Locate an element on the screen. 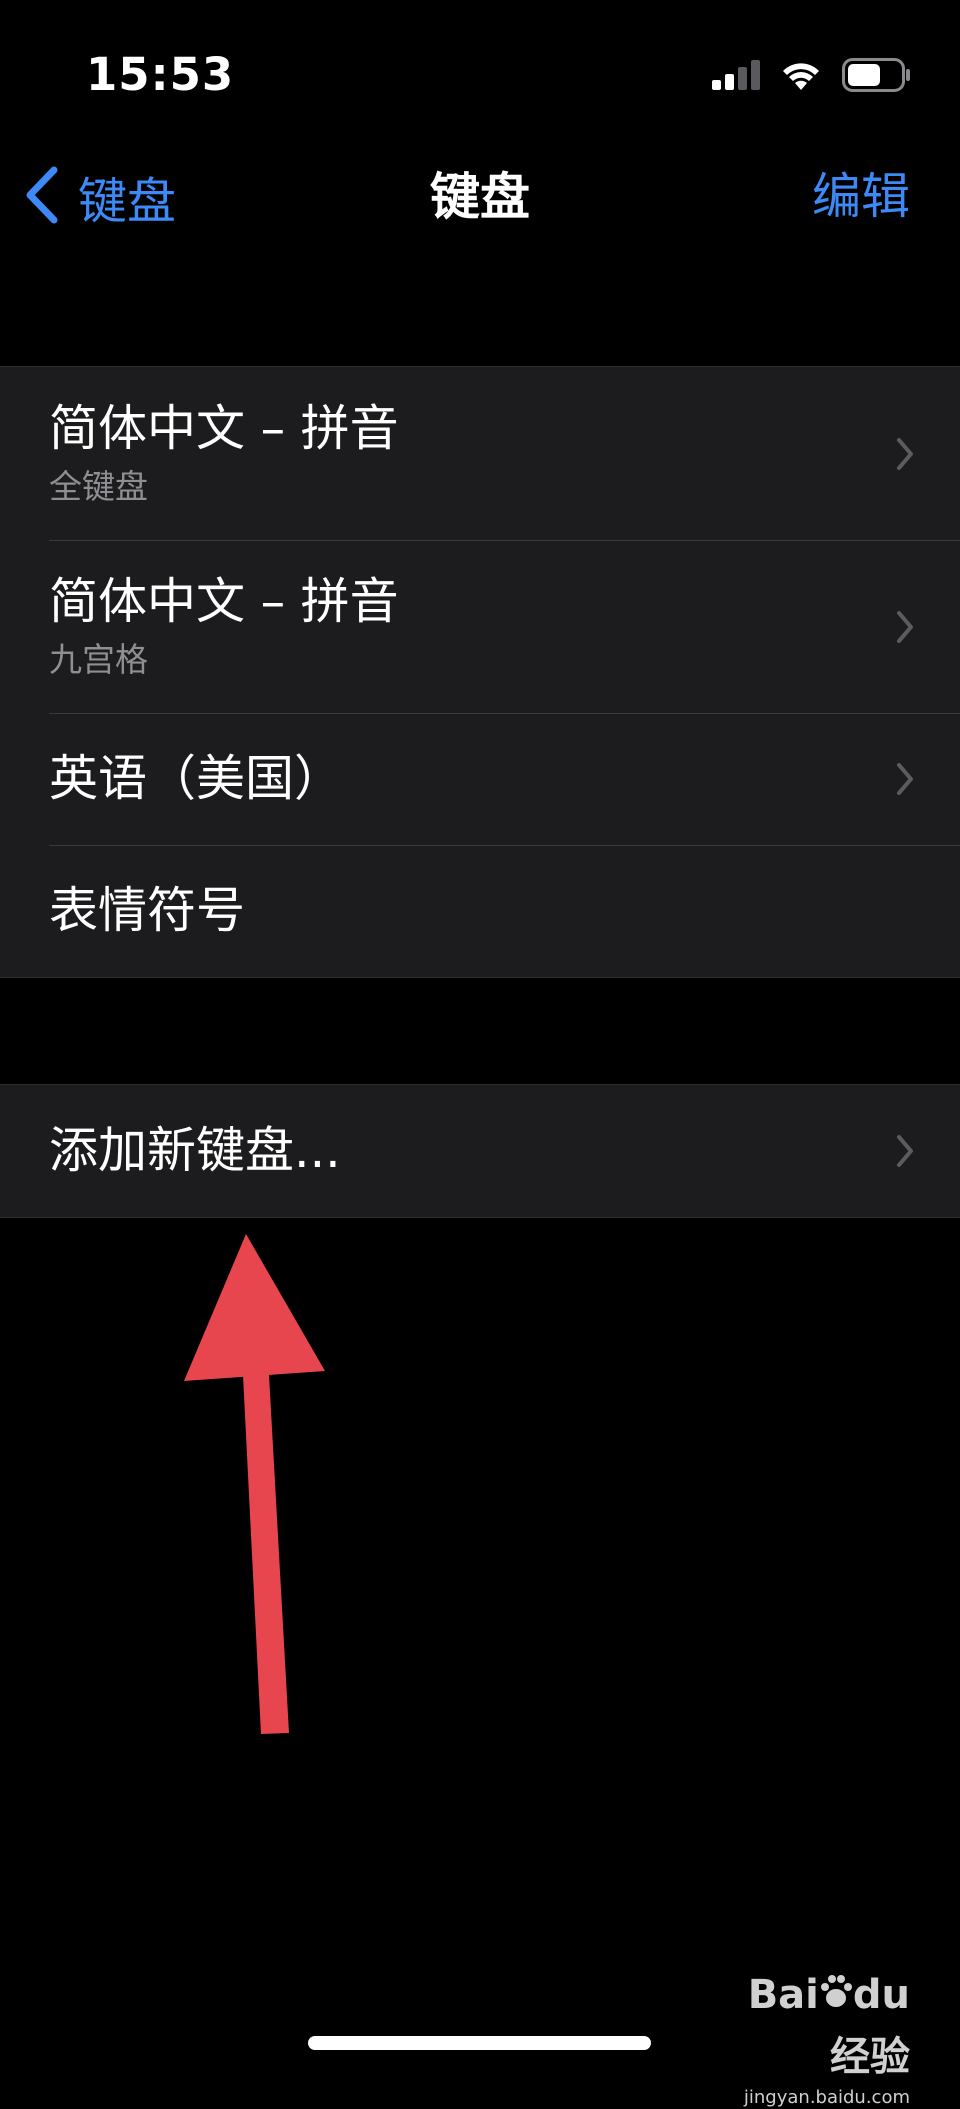 The height and width of the screenshot is (2109, 960). keyboard-item-subtitle: 全键盘 is located at coordinates (98, 486).